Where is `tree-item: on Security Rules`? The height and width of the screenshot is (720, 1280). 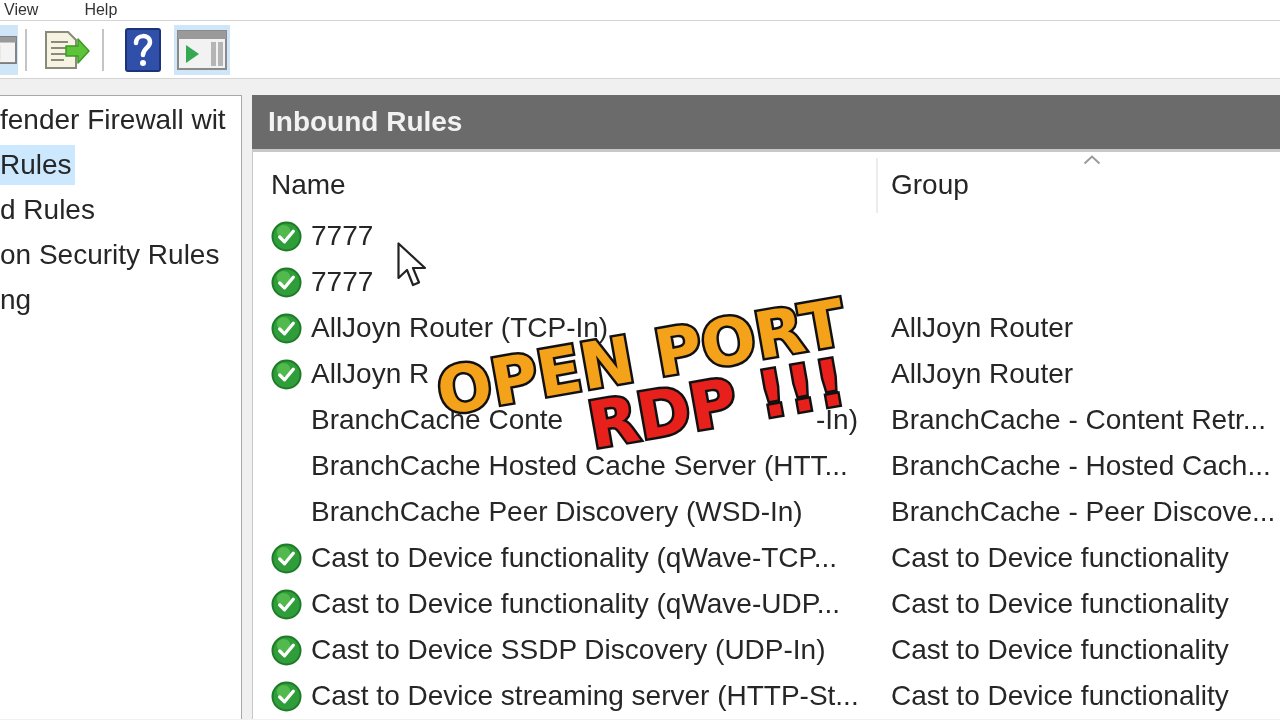 tree-item: on Security Rules is located at coordinates (111, 254).